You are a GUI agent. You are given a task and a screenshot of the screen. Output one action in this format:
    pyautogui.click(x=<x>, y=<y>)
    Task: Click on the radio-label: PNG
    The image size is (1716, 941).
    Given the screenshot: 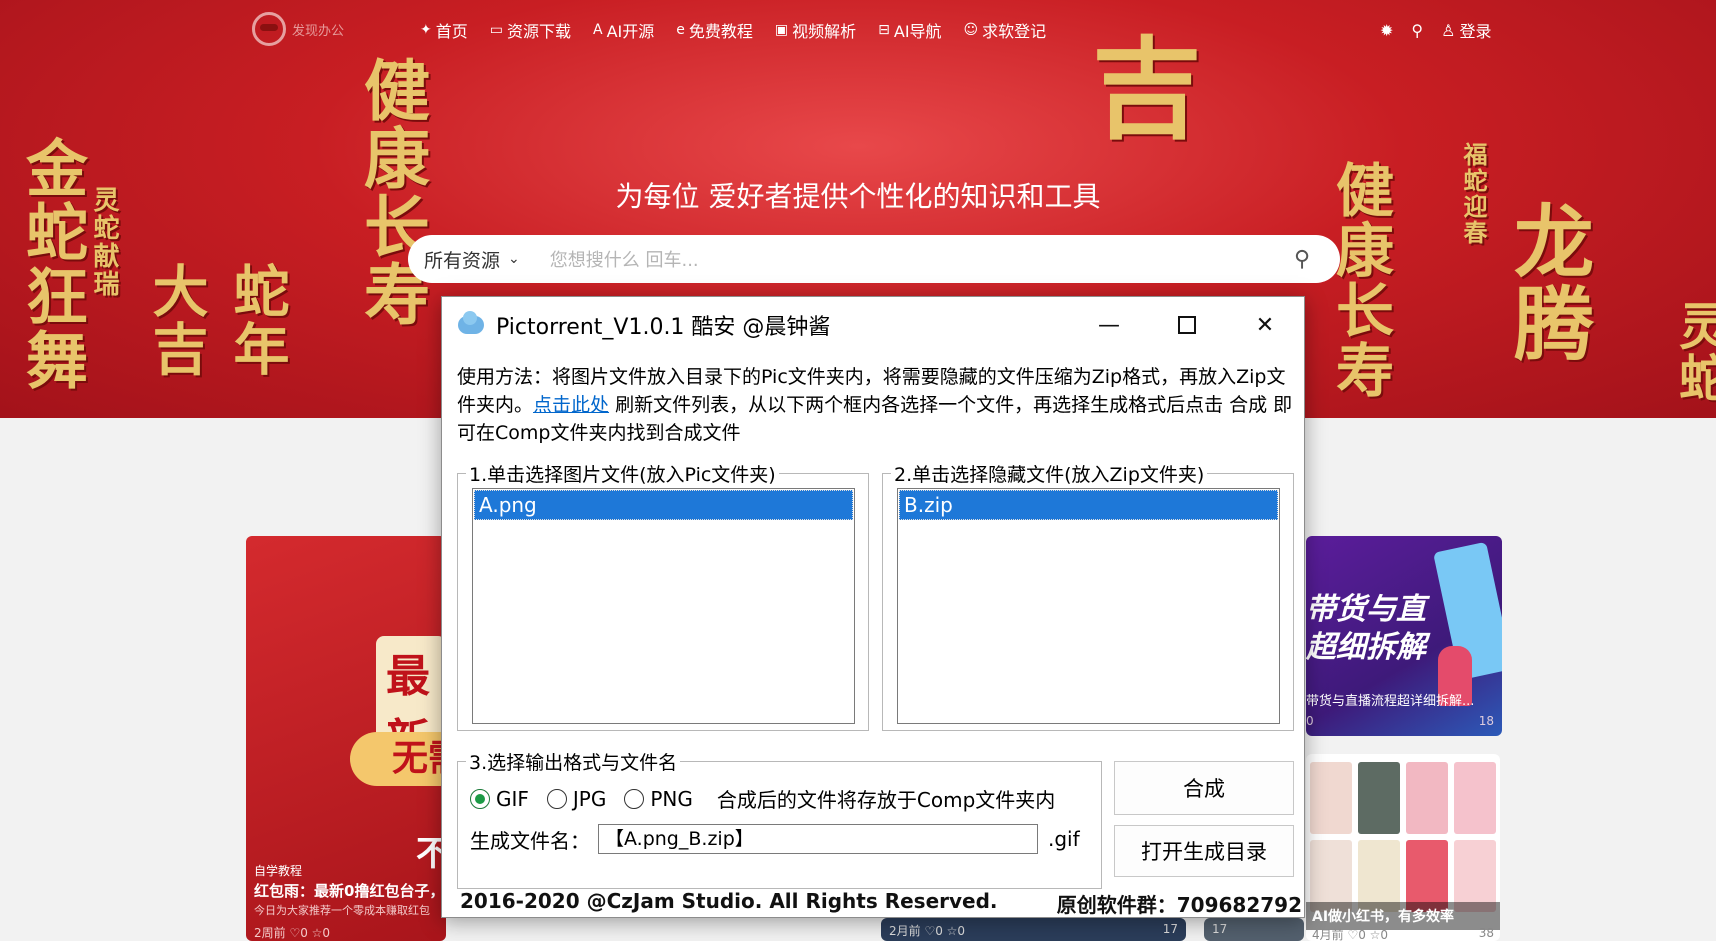 What is the action you would take?
    pyautogui.click(x=671, y=798)
    